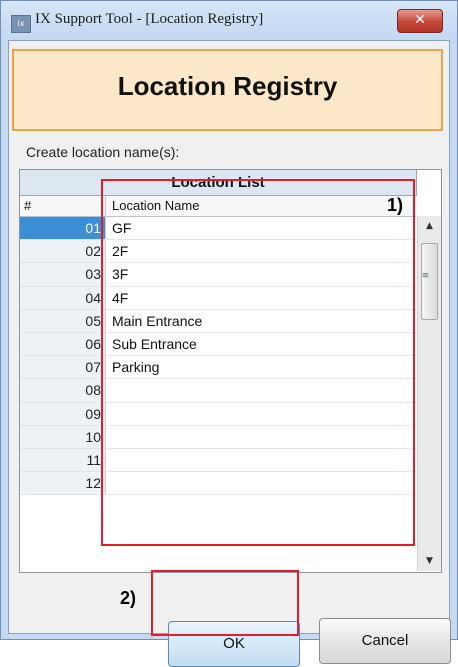 Image resolution: width=458 pixels, height=667 pixels. I want to click on location-name-cell: Sub Entrance, so click(257, 344).